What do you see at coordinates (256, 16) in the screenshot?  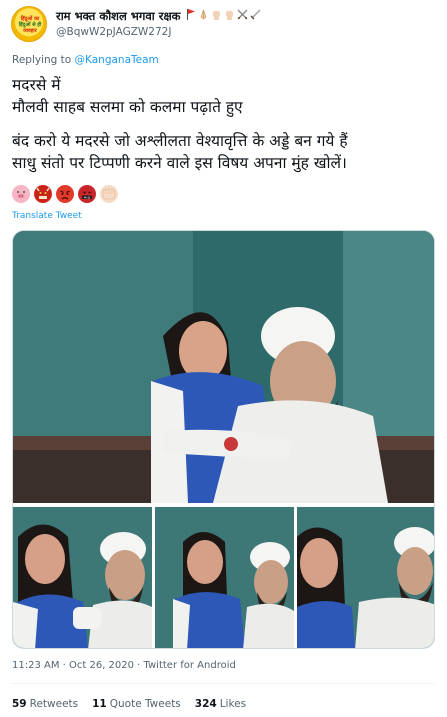 I see `dagger-icon` at bounding box center [256, 16].